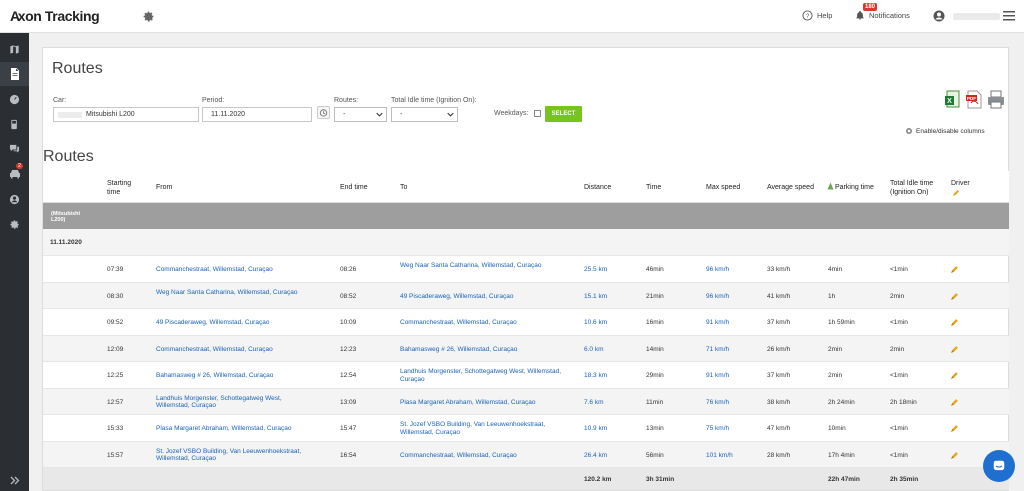 The width and height of the screenshot is (1024, 491). What do you see at coordinates (999, 466) in the screenshot?
I see `chat-support-button` at bounding box center [999, 466].